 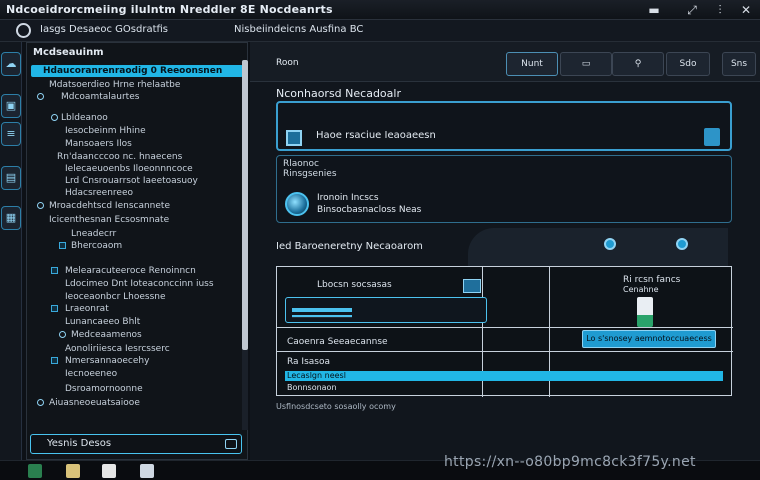 I want to click on tree-item: Aiuasneoeuatsaiooe, so click(x=94, y=403).